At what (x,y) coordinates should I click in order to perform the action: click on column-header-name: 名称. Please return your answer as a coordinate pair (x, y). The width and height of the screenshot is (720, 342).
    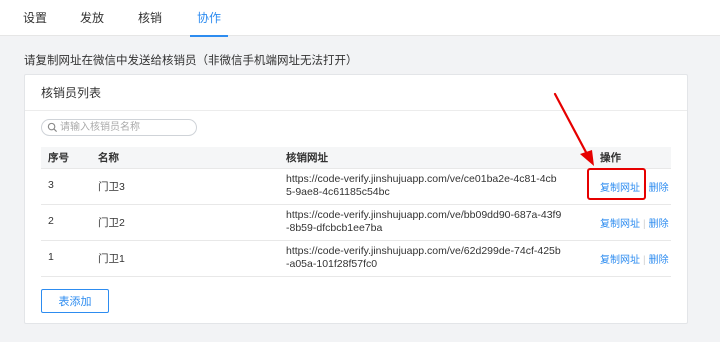
    Looking at the image, I should click on (108, 158).